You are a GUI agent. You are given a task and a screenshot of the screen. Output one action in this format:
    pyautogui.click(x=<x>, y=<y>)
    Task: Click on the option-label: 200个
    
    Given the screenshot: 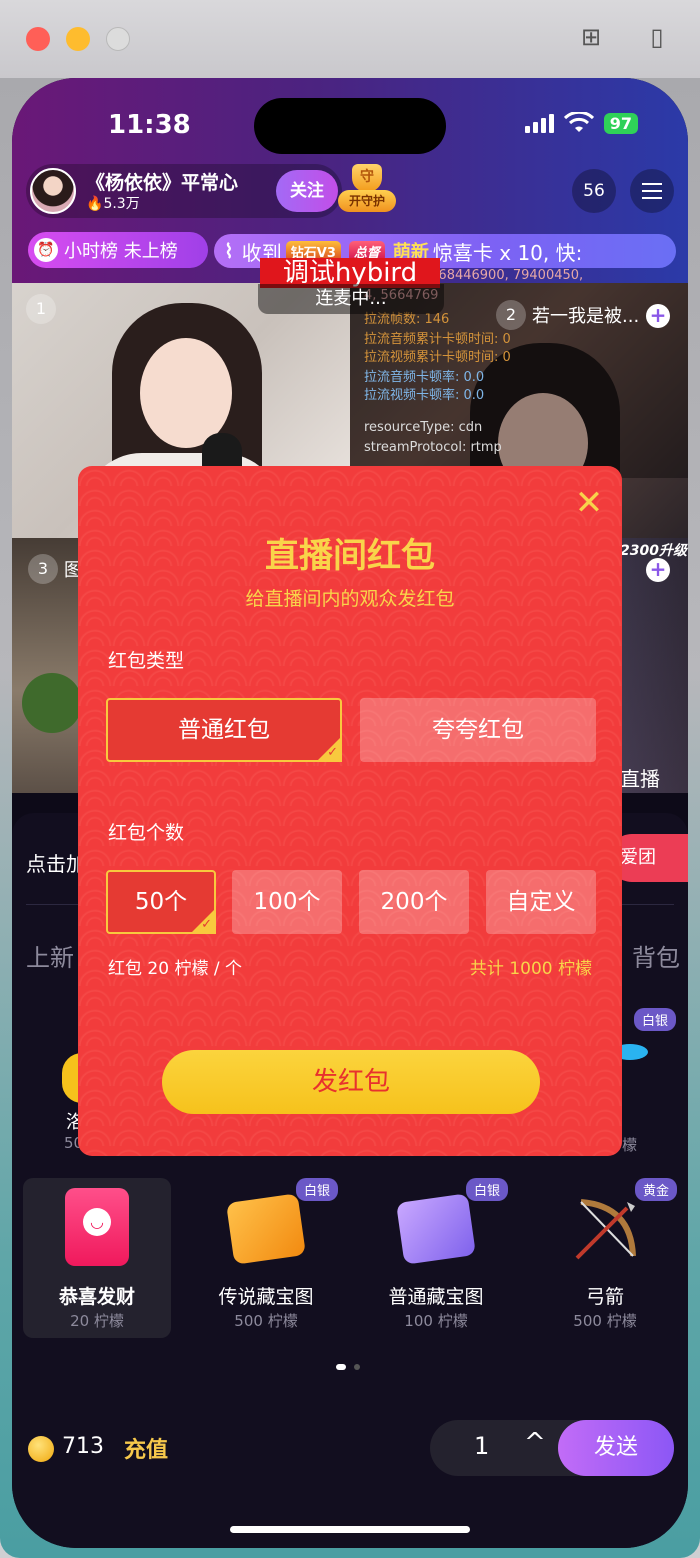 What is the action you would take?
    pyautogui.click(x=414, y=902)
    